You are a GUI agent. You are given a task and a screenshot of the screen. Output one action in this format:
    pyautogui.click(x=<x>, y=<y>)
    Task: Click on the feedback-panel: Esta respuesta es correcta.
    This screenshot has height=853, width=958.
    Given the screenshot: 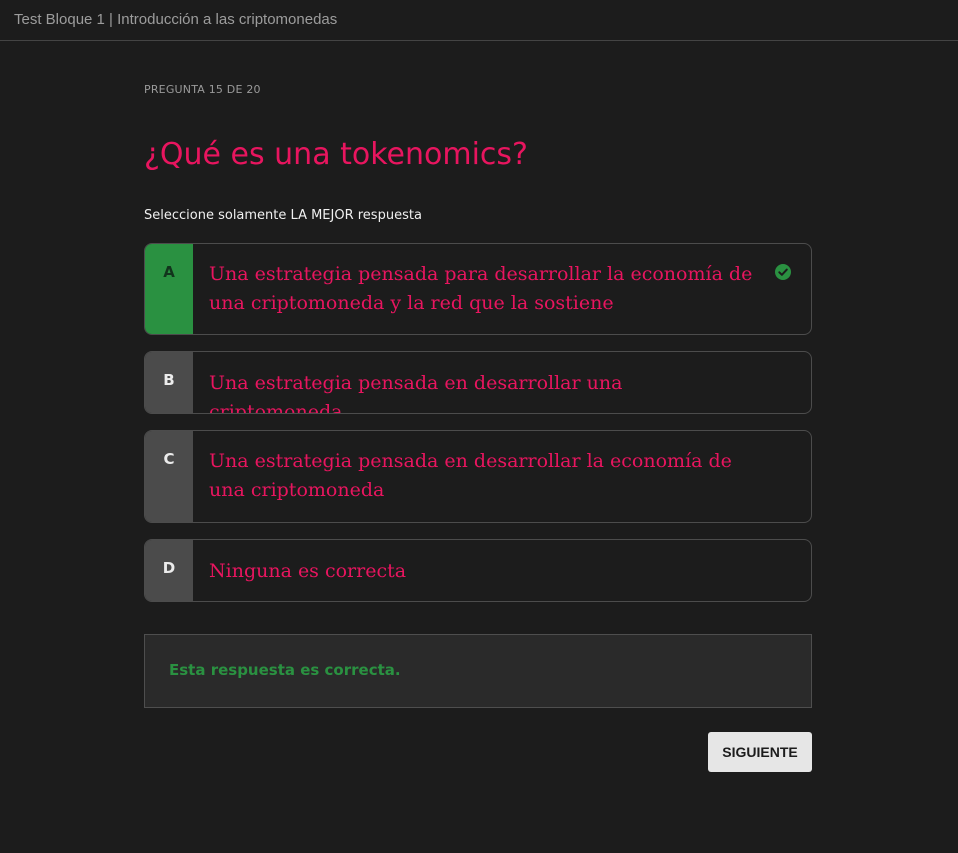 What is the action you would take?
    pyautogui.click(x=478, y=671)
    